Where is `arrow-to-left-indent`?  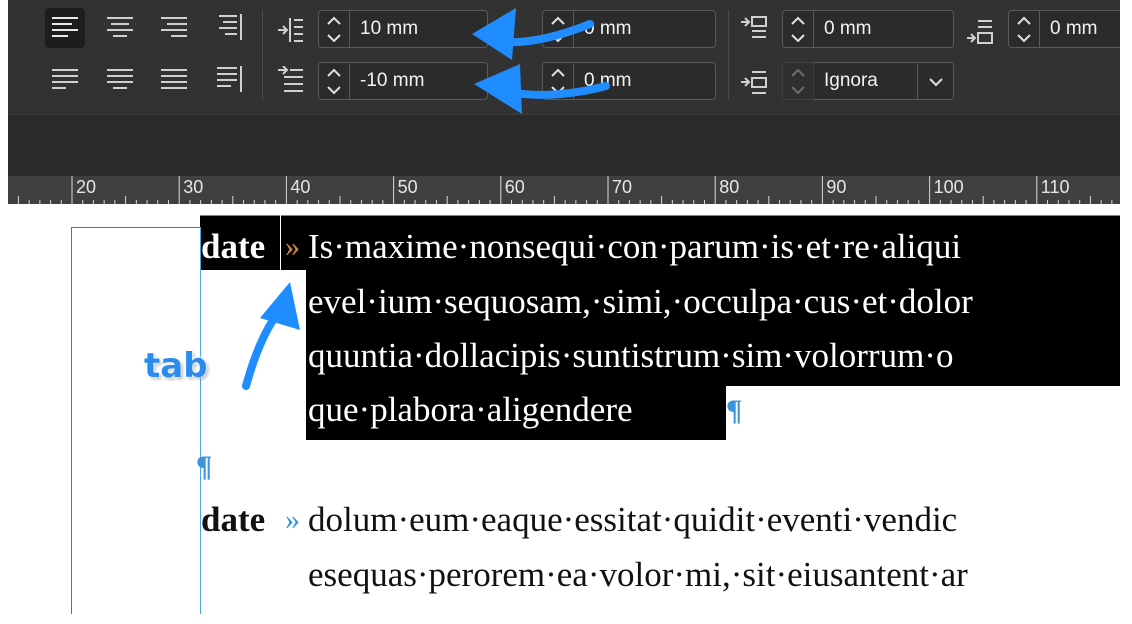
arrow-to-left-indent is located at coordinates (533, 34).